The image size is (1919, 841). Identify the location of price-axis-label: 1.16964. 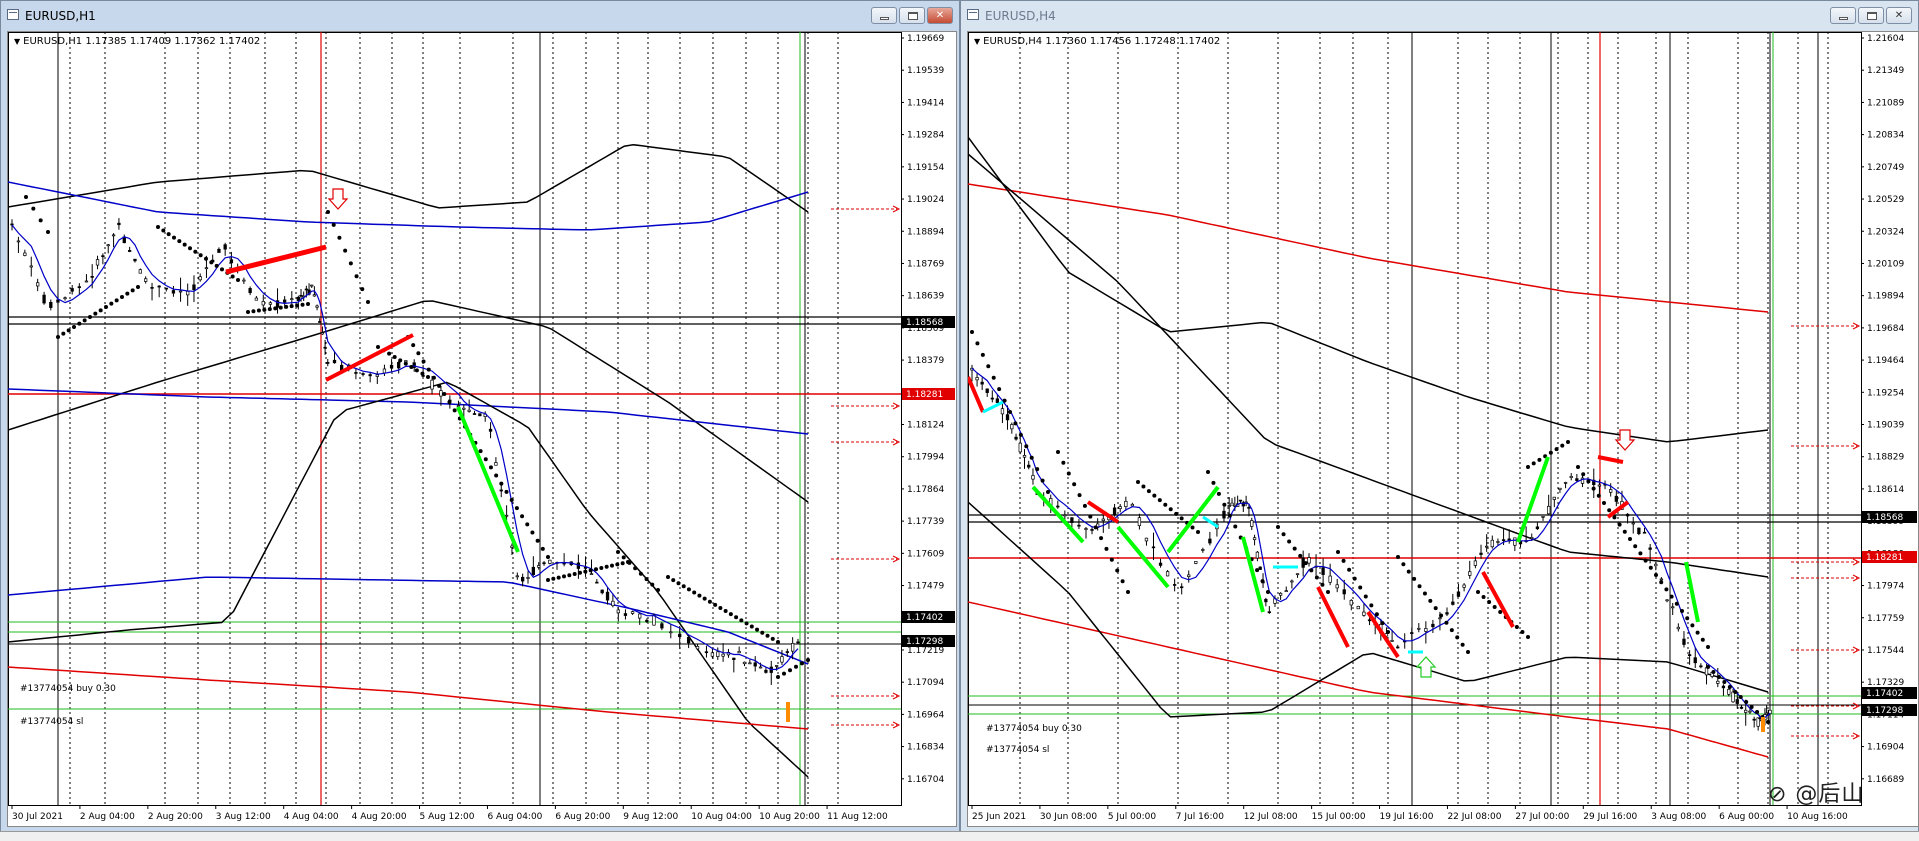
(925, 715).